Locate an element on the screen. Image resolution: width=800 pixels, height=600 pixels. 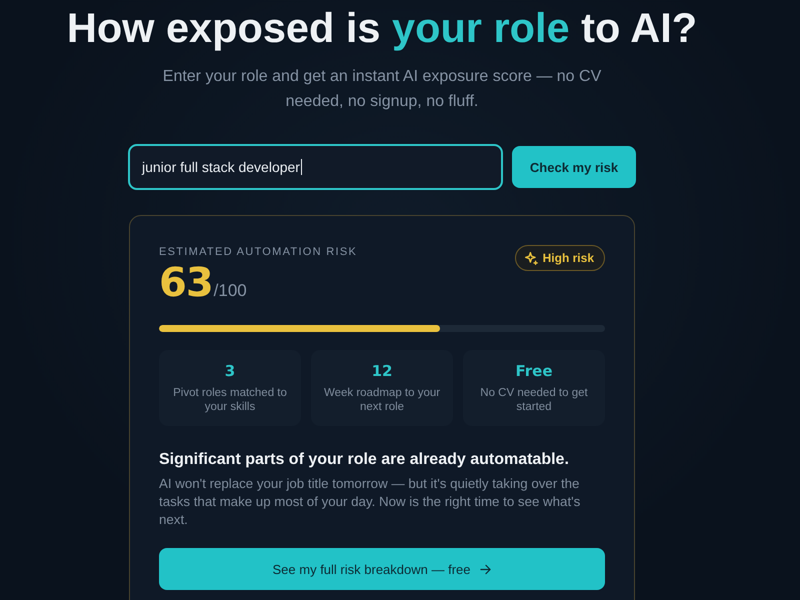
page-headline: How exposed is your role to AI? is located at coordinates (382, 28).